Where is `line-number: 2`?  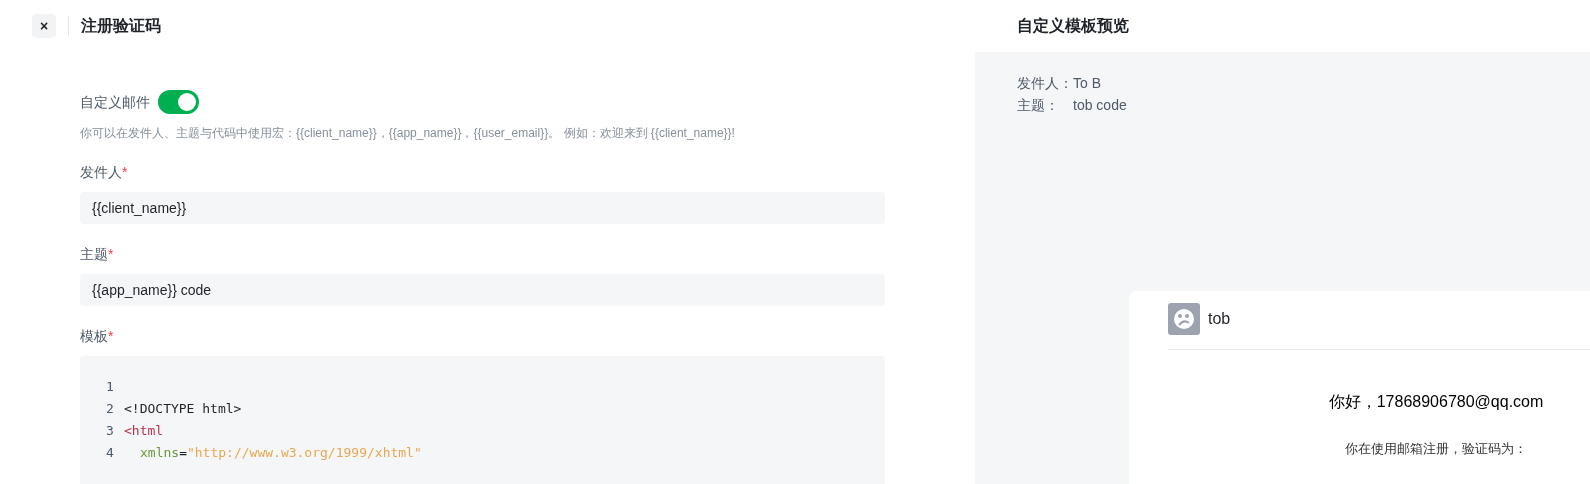 line-number: 2 is located at coordinates (110, 409).